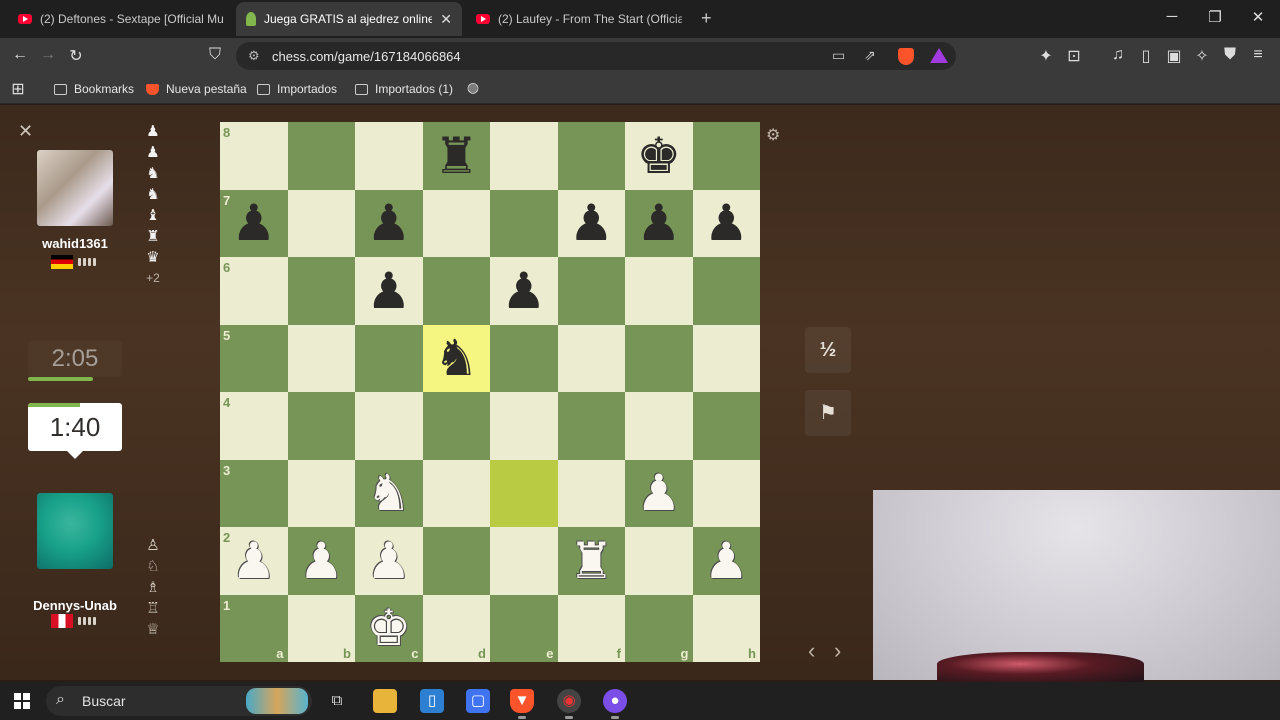 Image resolution: width=1280 pixels, height=720 pixels. I want to click on app-icon: ▢, so click(478, 701).